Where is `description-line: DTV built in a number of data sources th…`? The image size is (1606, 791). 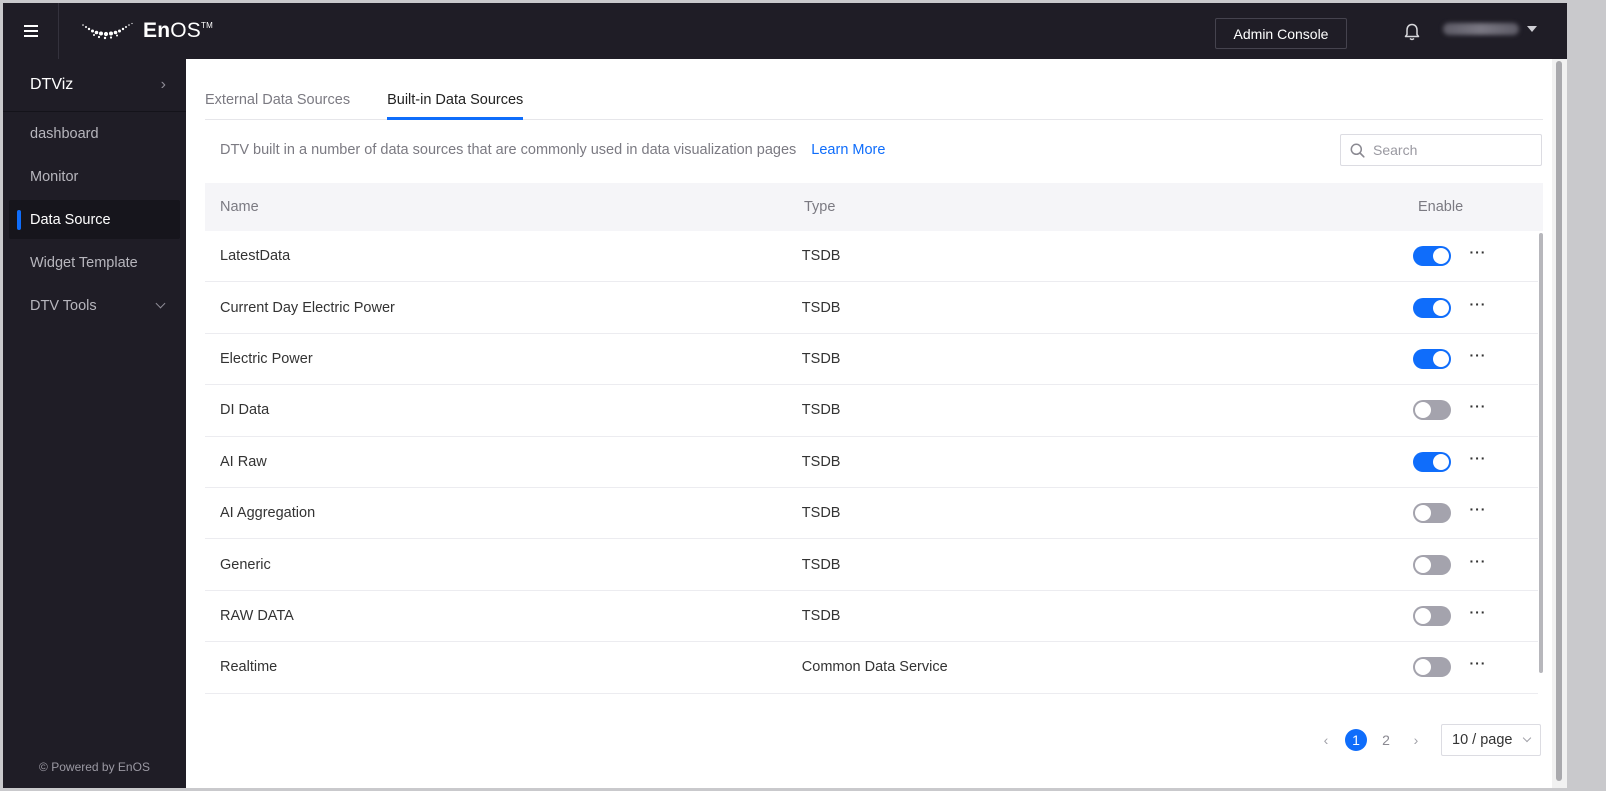
description-line: DTV built in a number of data sources th… is located at coordinates (552, 150).